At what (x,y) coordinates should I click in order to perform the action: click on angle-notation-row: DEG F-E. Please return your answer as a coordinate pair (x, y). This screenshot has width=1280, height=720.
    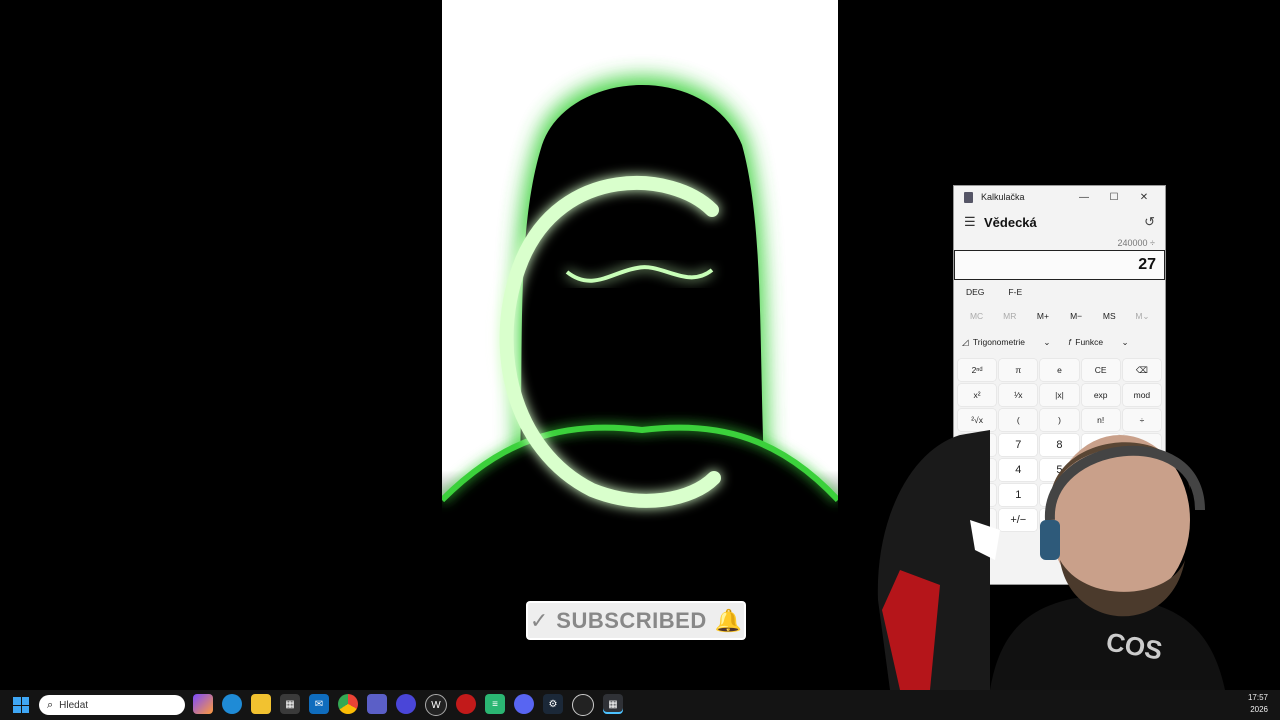
    Looking at the image, I should click on (1059, 292).